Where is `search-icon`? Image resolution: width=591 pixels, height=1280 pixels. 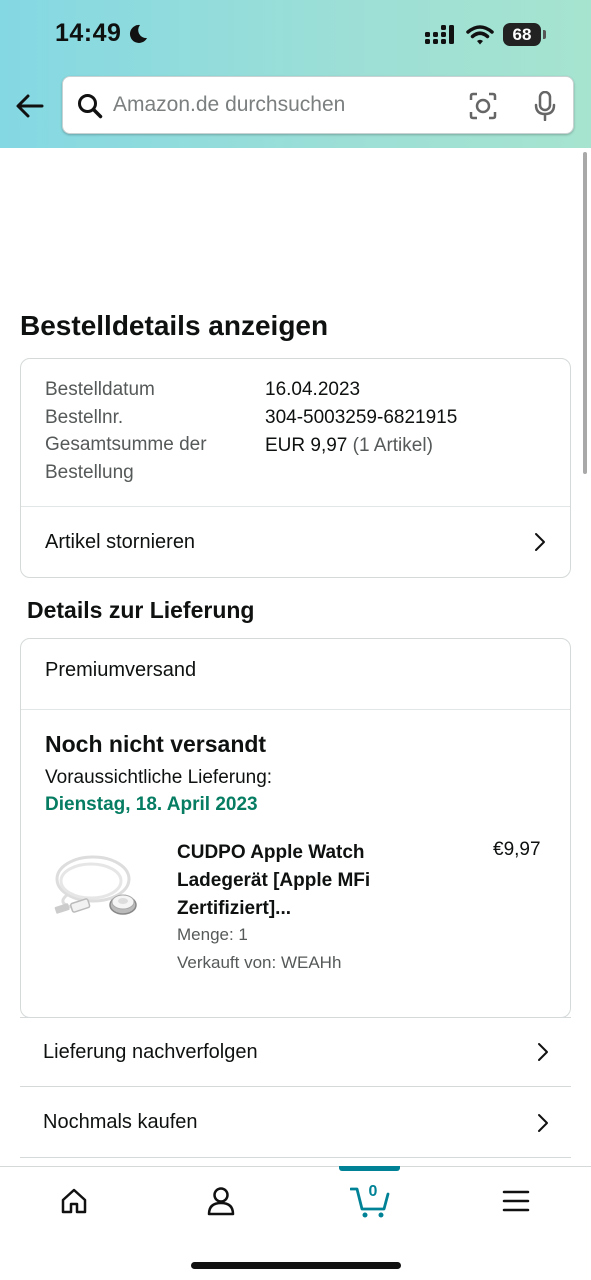 search-icon is located at coordinates (90, 108).